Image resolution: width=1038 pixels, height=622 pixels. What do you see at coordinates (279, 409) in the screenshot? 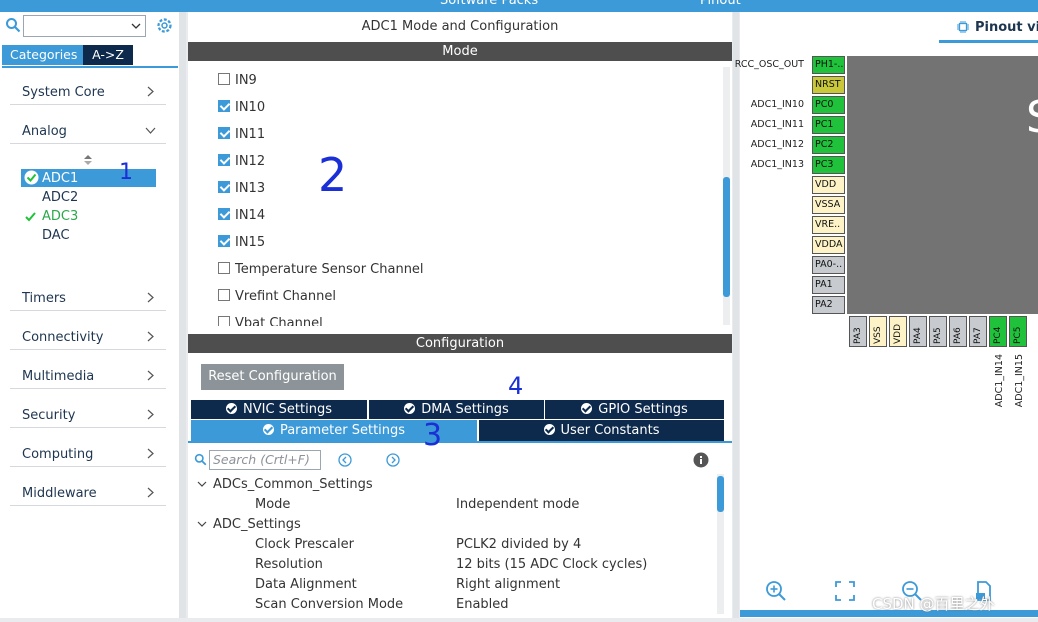
I see `tab-nvic-settings: NVIC Settings` at bounding box center [279, 409].